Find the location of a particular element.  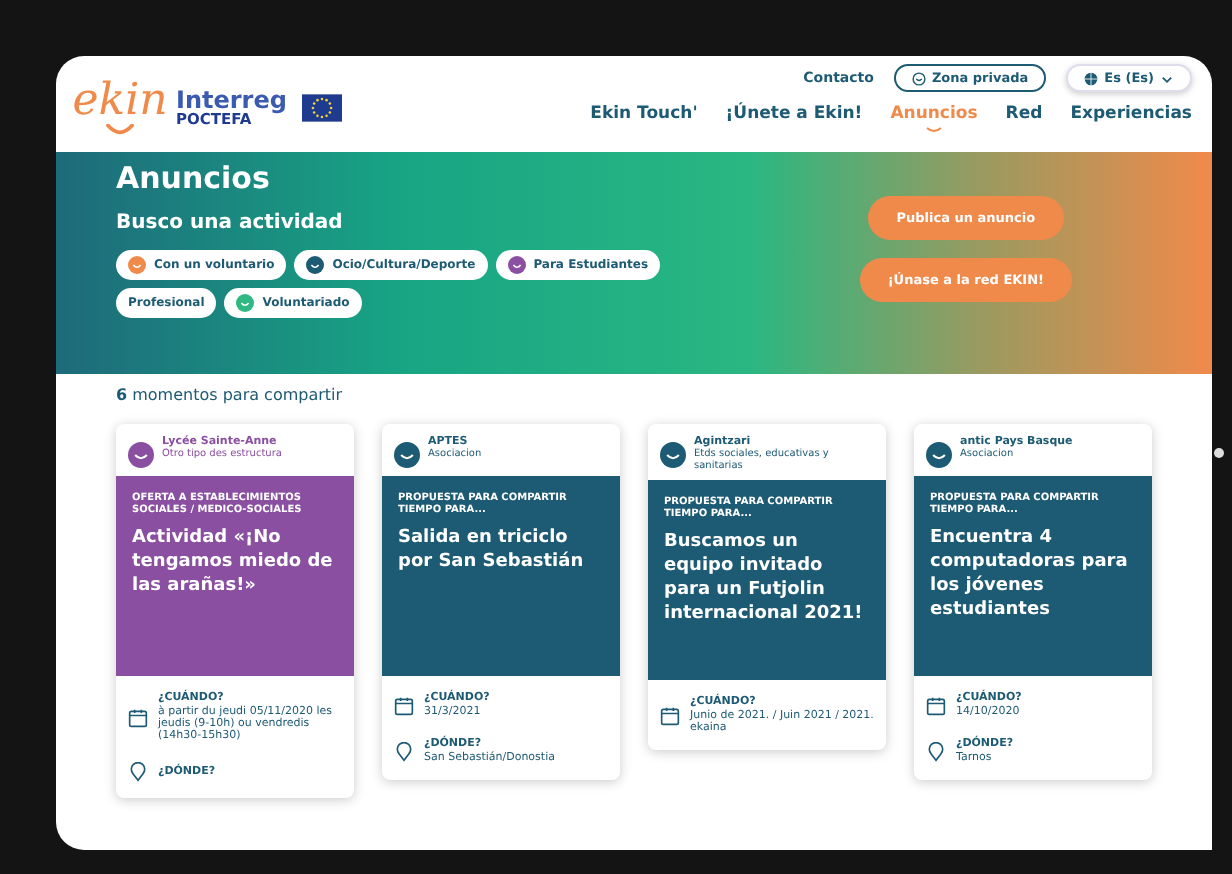

section-subtitle: Busco una actividad is located at coordinates (230, 223).